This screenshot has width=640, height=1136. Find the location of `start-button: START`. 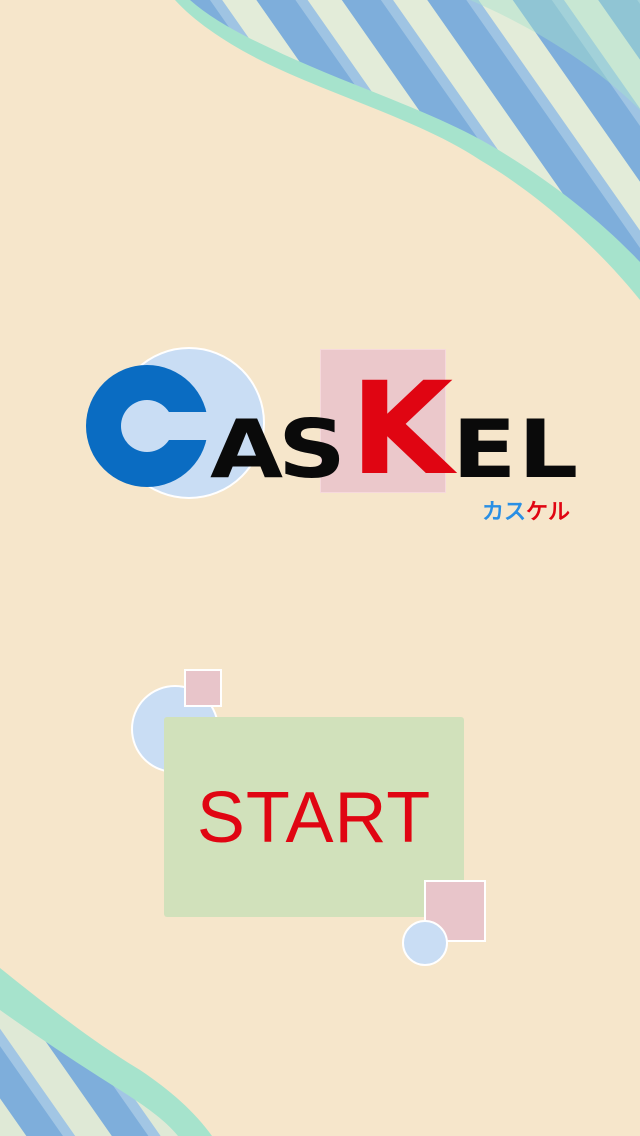

start-button: START is located at coordinates (314, 817).